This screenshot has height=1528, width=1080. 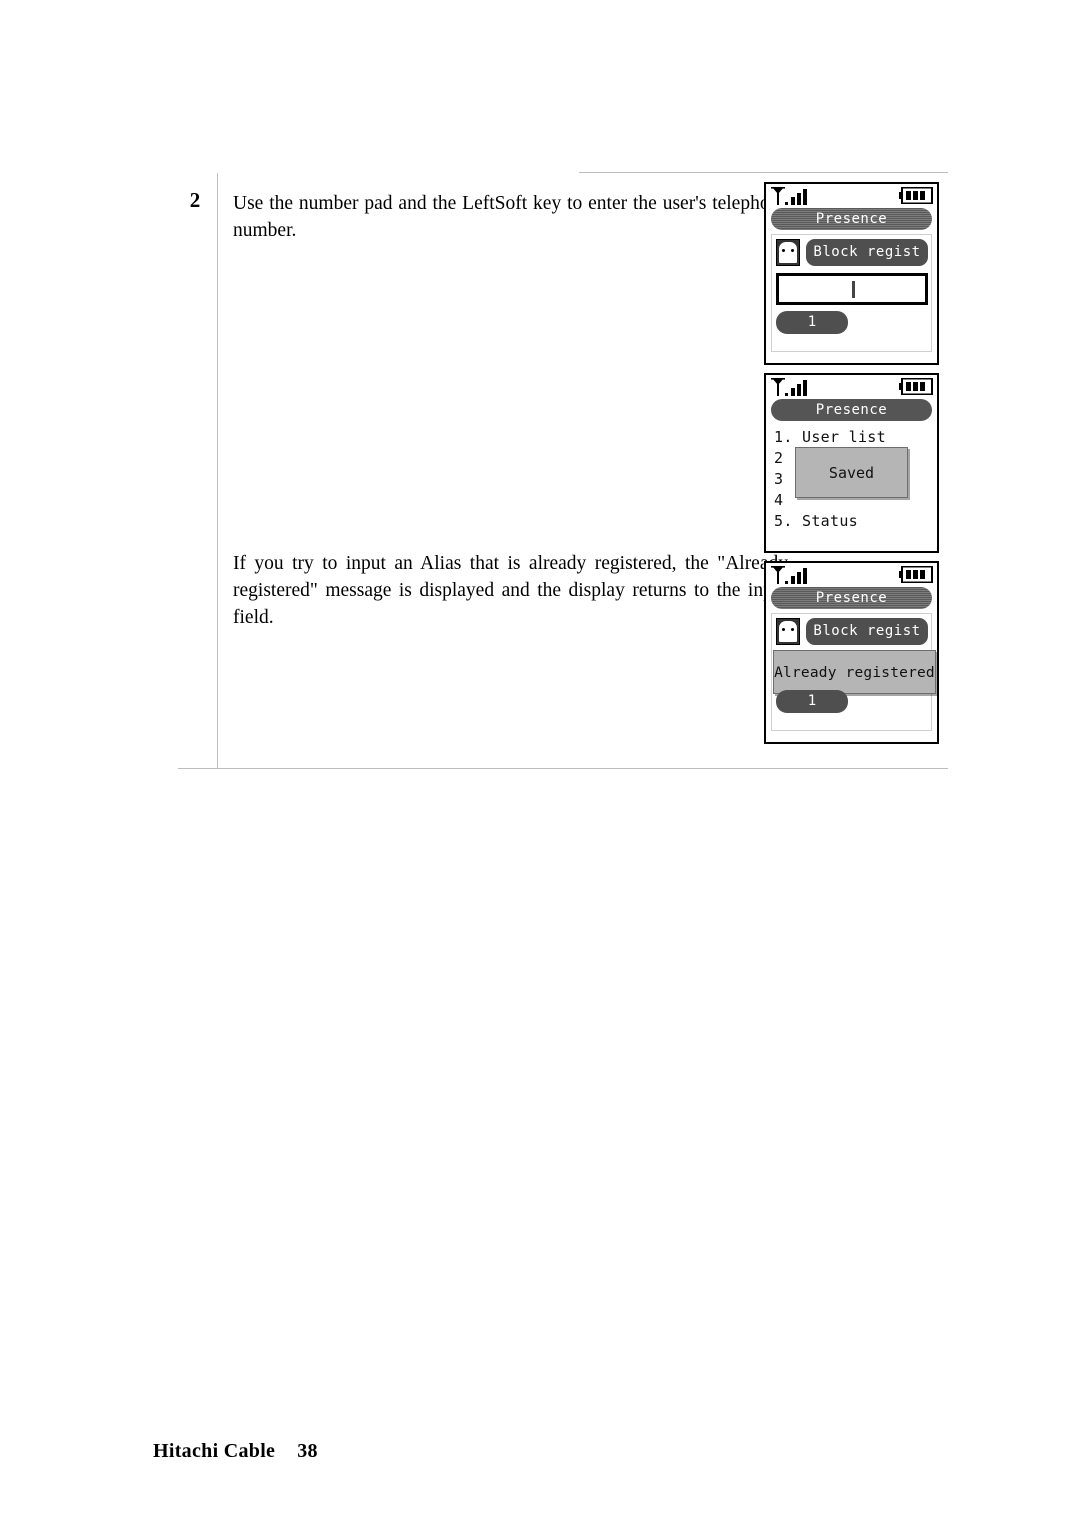 What do you see at coordinates (195, 200) in the screenshot?
I see `step-number: 2` at bounding box center [195, 200].